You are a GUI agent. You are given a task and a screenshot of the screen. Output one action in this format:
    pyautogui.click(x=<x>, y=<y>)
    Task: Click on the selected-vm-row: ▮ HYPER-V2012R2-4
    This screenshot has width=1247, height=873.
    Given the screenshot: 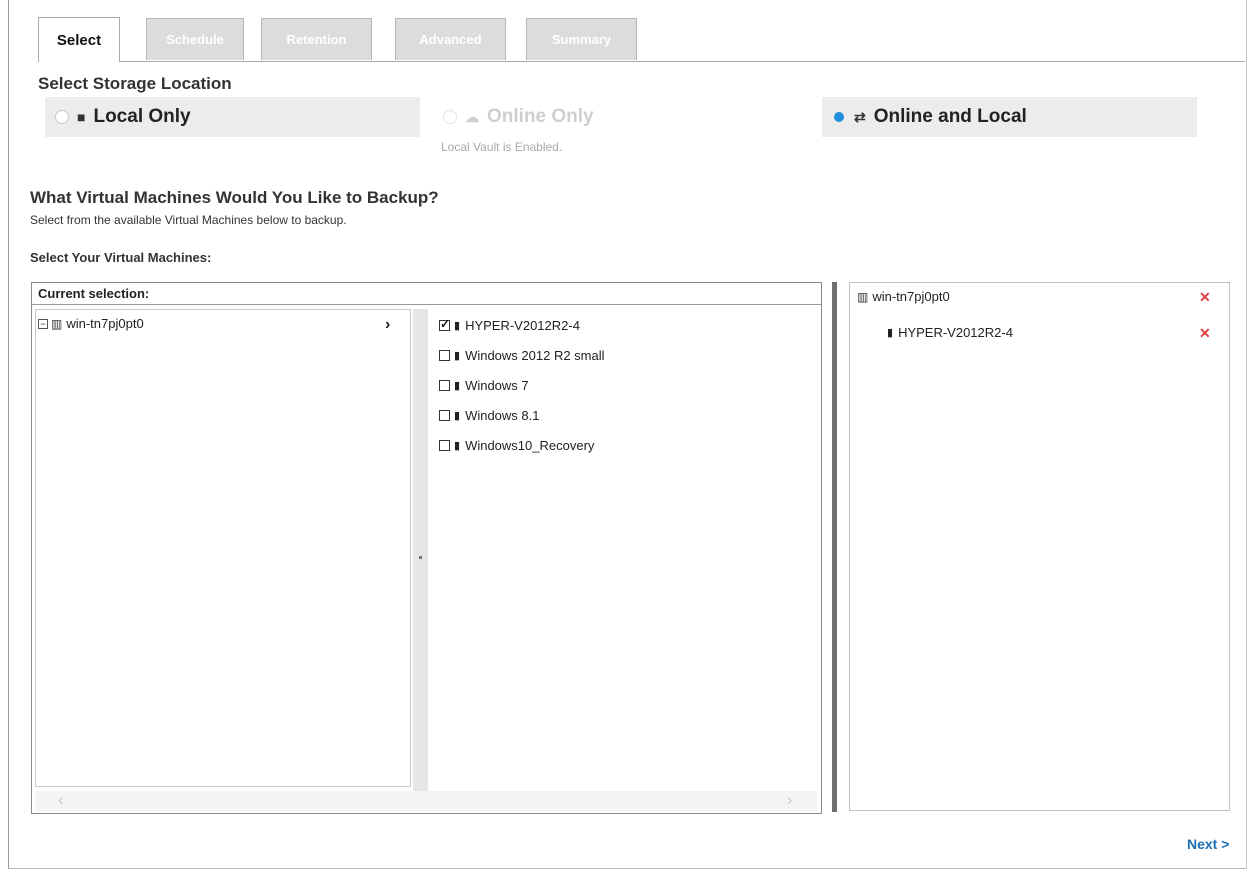 What is the action you would take?
    pyautogui.click(x=950, y=332)
    